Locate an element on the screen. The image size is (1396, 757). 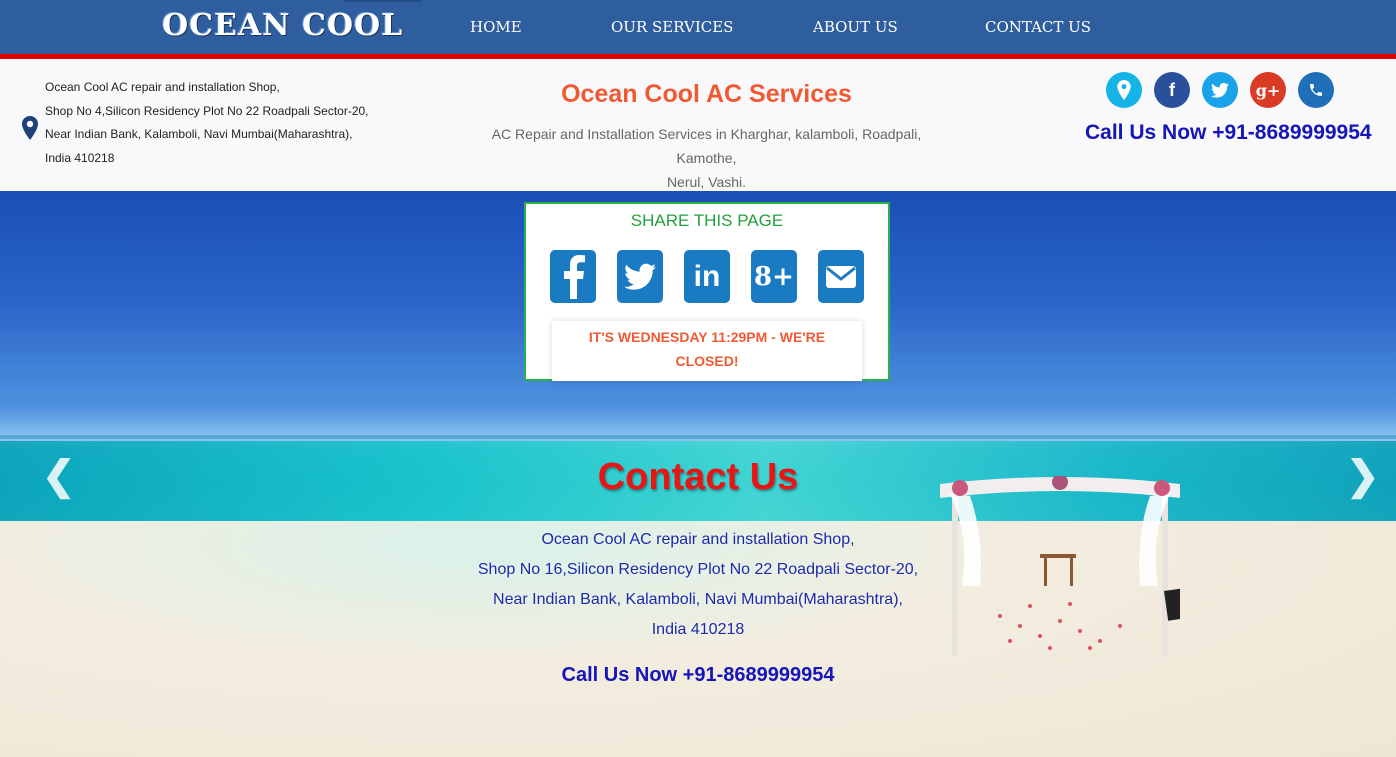
contact-address-line: India 410218 is located at coordinates (698, 629).